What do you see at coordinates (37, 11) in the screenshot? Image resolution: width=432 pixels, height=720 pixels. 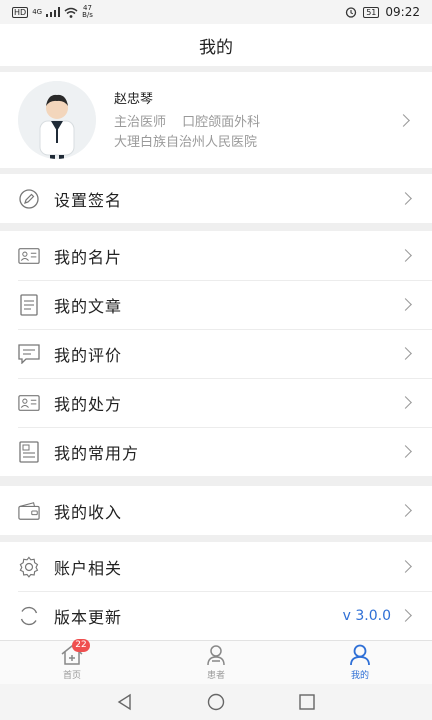 I see `network-type: 4G` at bounding box center [37, 11].